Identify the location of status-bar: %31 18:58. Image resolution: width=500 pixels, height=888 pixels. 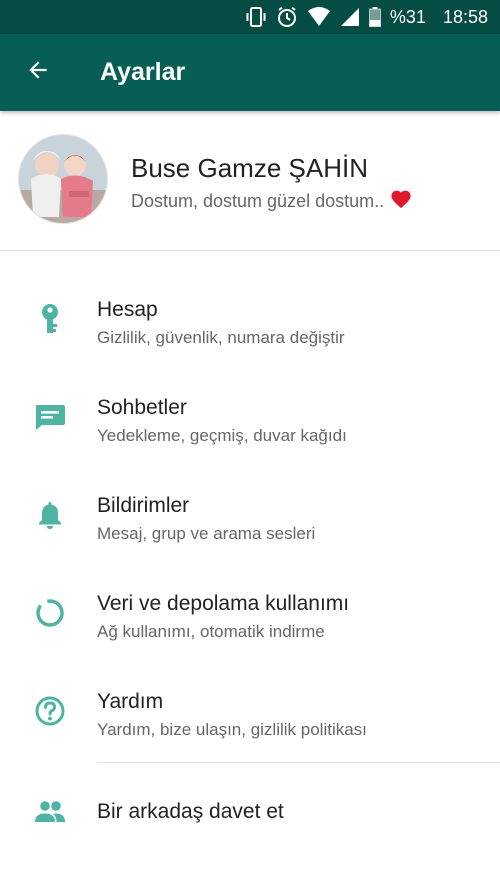
(250, 17).